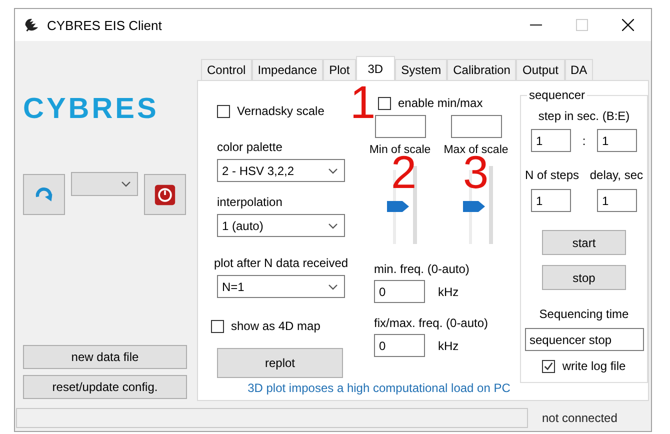  What do you see at coordinates (280, 363) in the screenshot?
I see `replot-button: replot` at bounding box center [280, 363].